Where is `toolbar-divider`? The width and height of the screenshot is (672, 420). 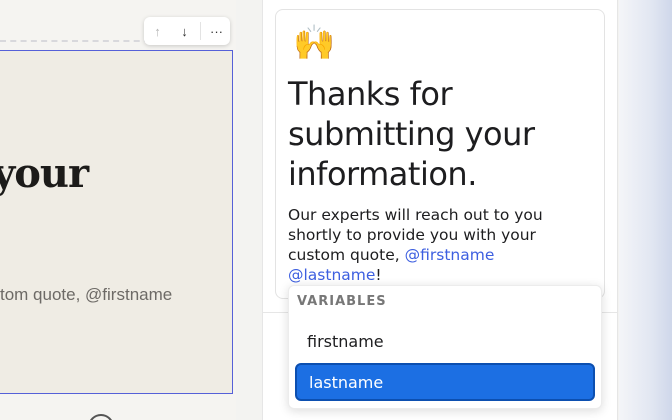
toolbar-divider is located at coordinates (200, 31).